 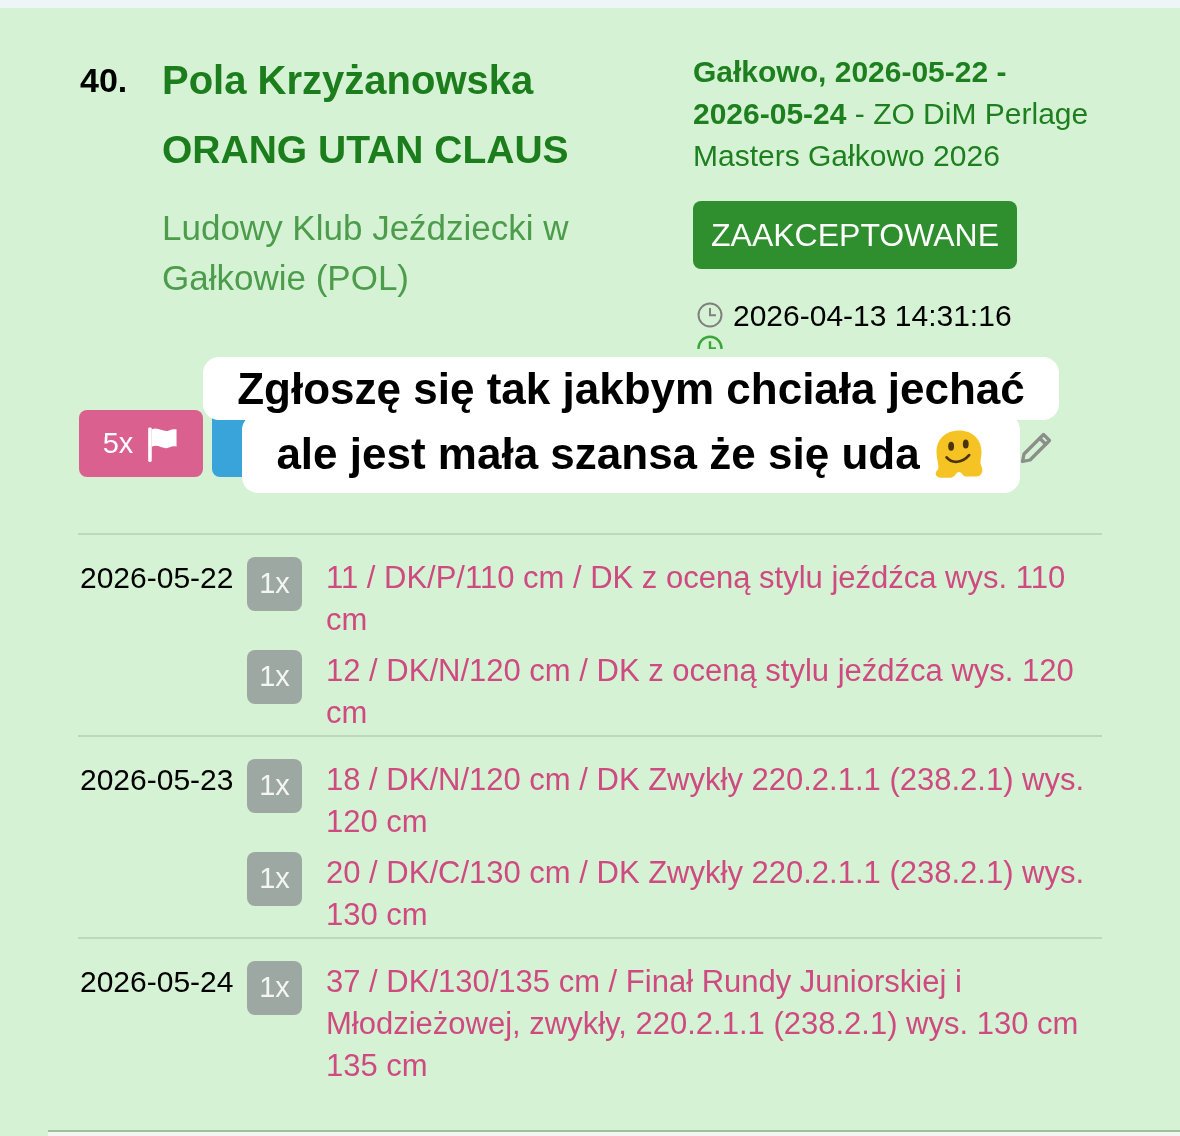 I want to click on day-date: 2026-05-22, so click(x=157, y=577).